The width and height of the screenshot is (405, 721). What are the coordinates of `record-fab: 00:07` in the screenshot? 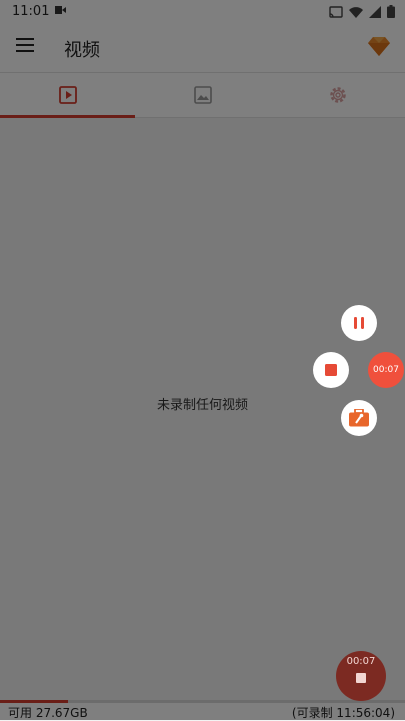 It's located at (361, 676).